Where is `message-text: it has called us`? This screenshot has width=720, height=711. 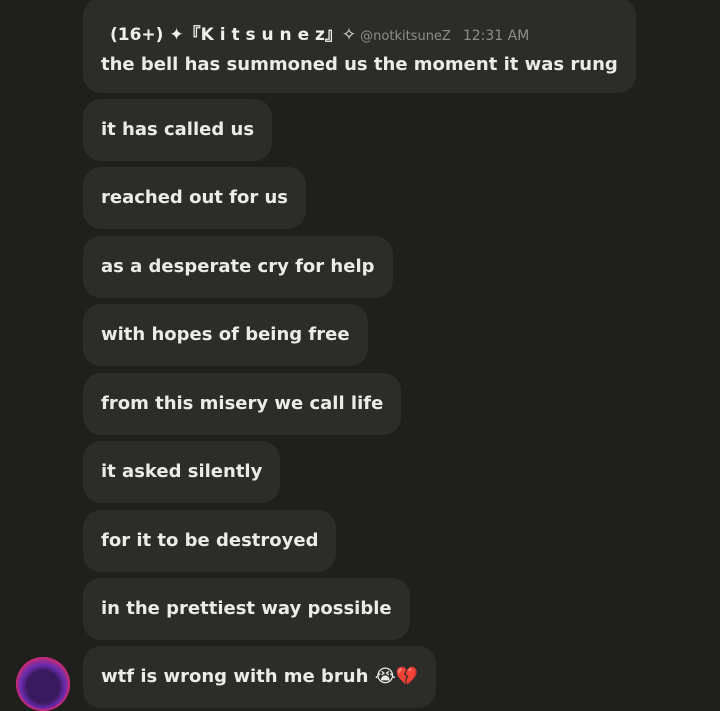 message-text: it has called us is located at coordinates (178, 129).